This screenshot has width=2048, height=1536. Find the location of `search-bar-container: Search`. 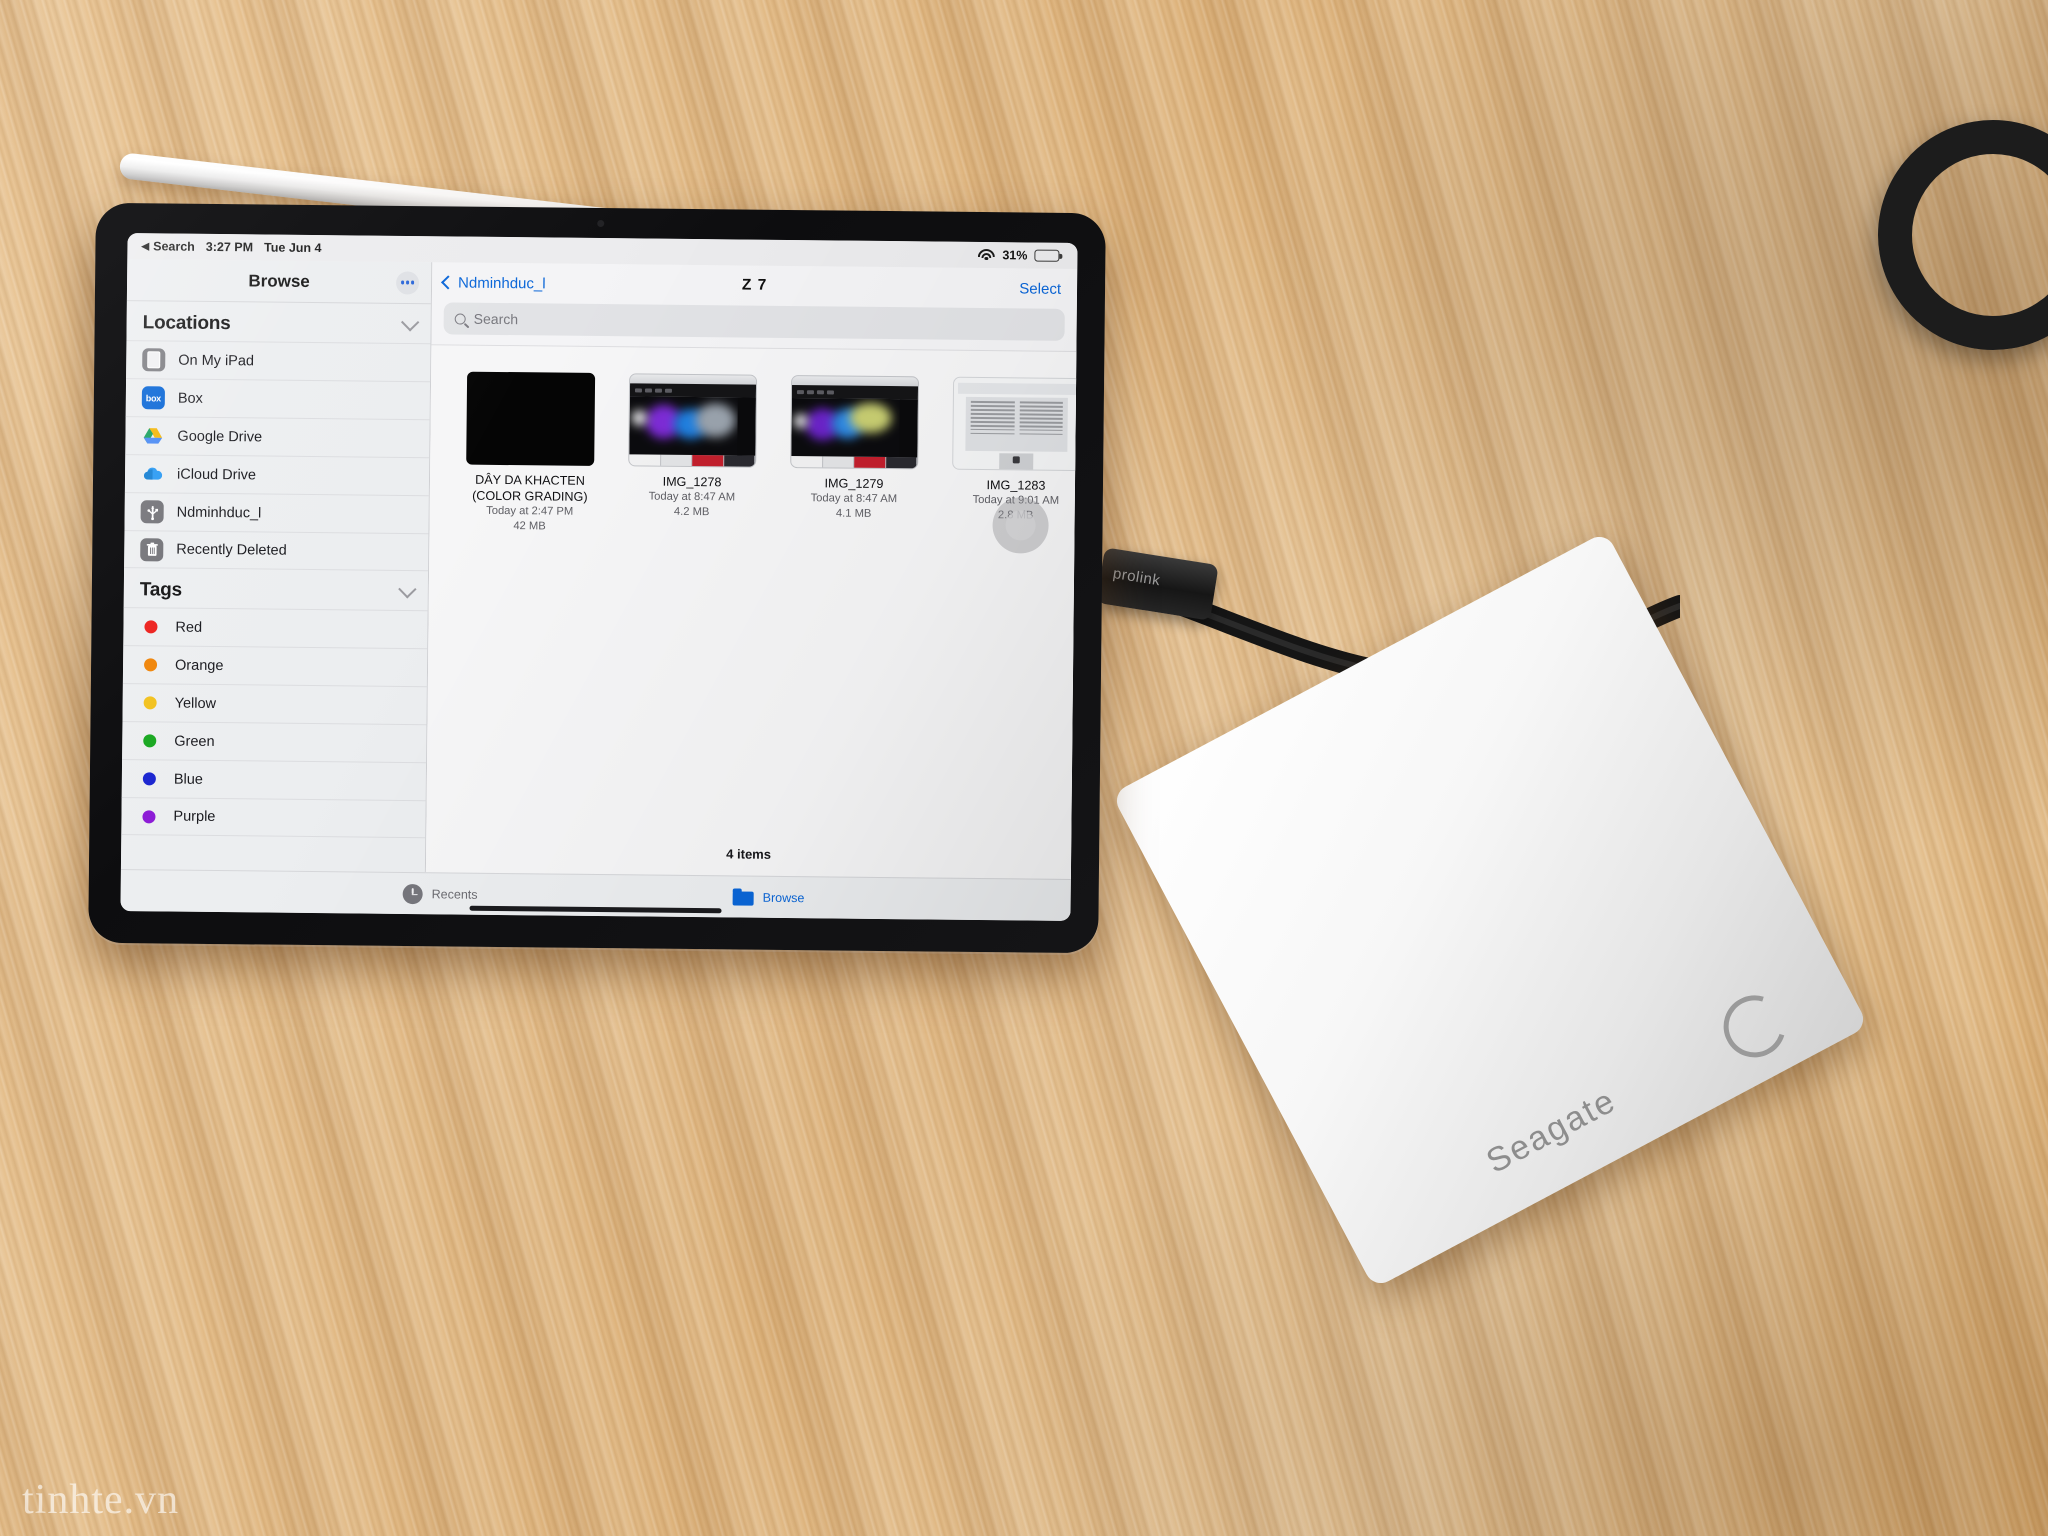

search-bar-container: Search is located at coordinates (753, 326).